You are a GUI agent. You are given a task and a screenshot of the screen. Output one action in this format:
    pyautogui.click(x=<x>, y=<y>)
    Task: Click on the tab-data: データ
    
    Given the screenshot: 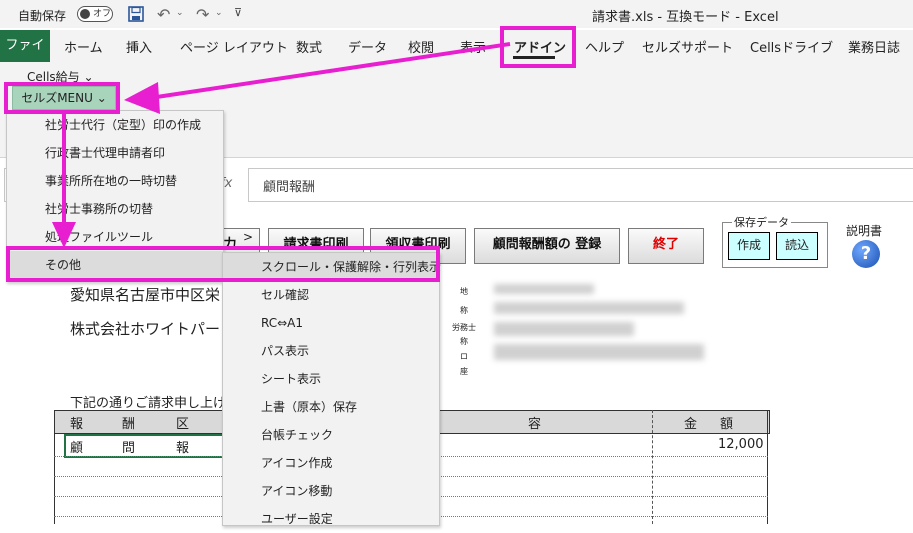 What is the action you would take?
    pyautogui.click(x=367, y=46)
    